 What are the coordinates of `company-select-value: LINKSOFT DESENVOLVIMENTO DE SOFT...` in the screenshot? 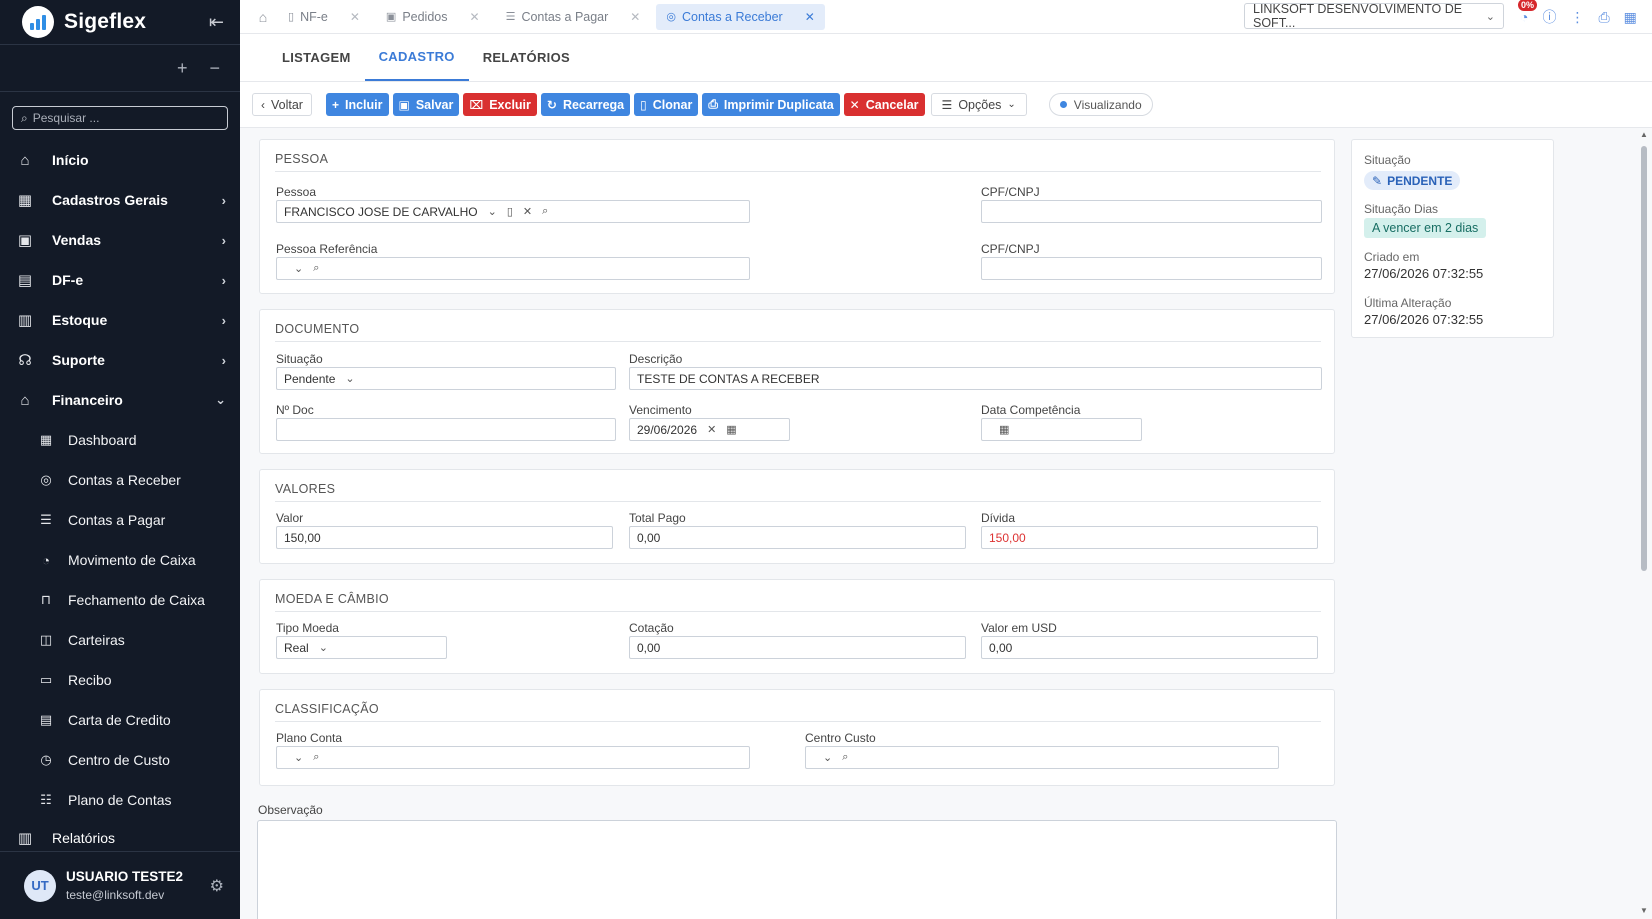 It's located at (1358, 16).